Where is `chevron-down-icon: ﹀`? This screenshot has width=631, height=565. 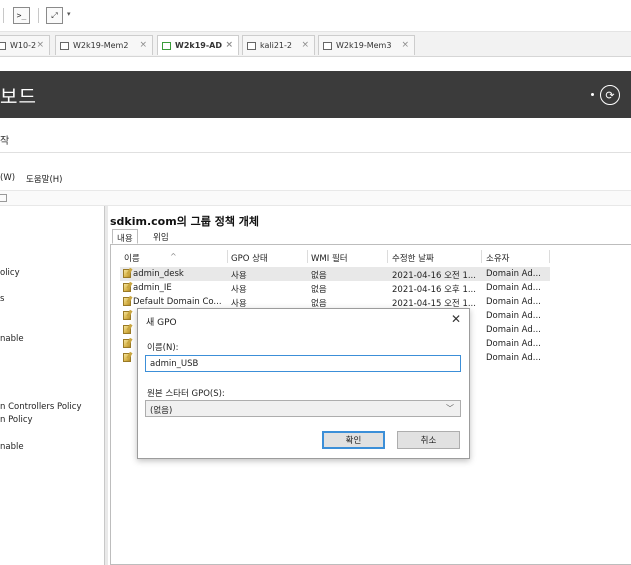
chevron-down-icon: ﹀ is located at coordinates (450, 408).